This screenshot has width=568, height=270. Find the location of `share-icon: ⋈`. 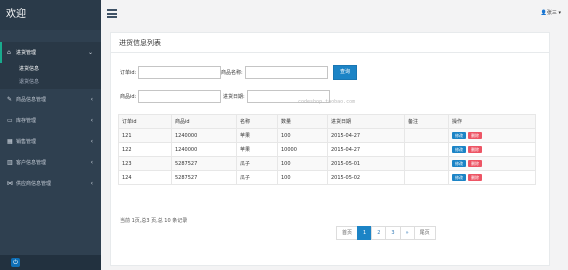

share-icon: ⋈ is located at coordinates (10, 183).